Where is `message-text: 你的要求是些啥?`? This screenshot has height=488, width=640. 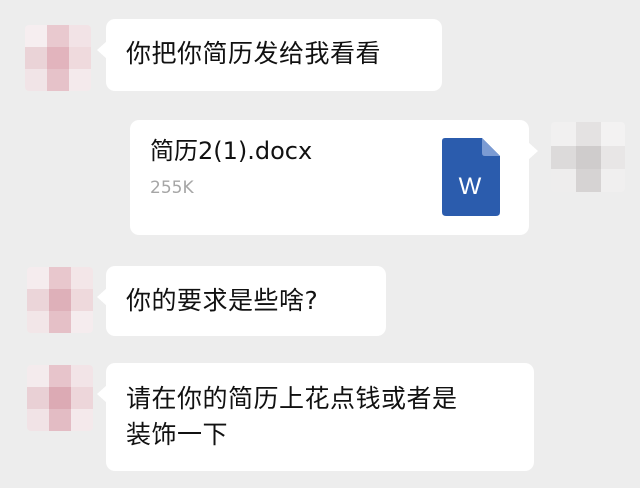
message-text: 你的要求是些啥? is located at coordinates (222, 300).